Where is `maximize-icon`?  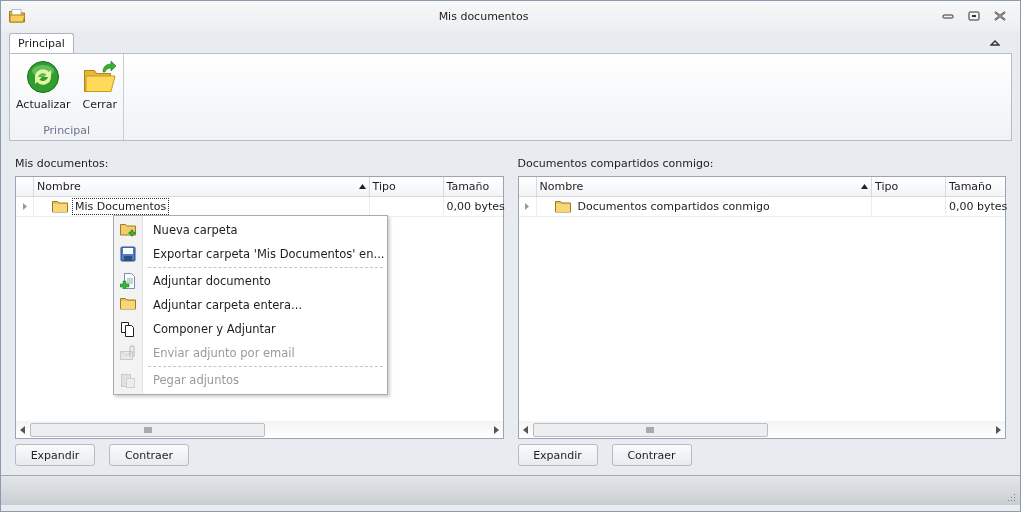
maximize-icon is located at coordinates (974, 16).